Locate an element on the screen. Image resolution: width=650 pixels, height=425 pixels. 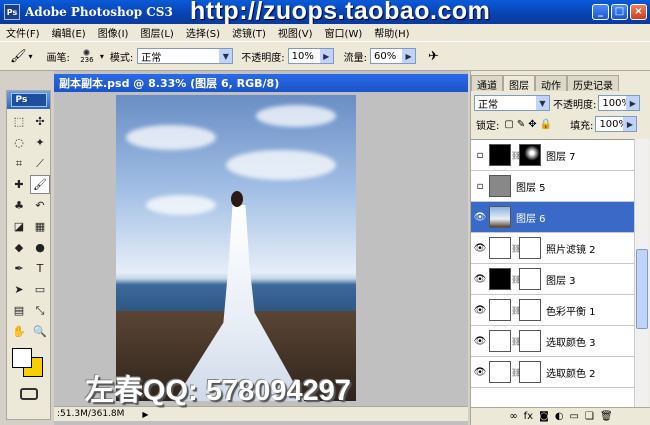
brush-chevron-icon: ▾ is located at coordinates (102, 56).